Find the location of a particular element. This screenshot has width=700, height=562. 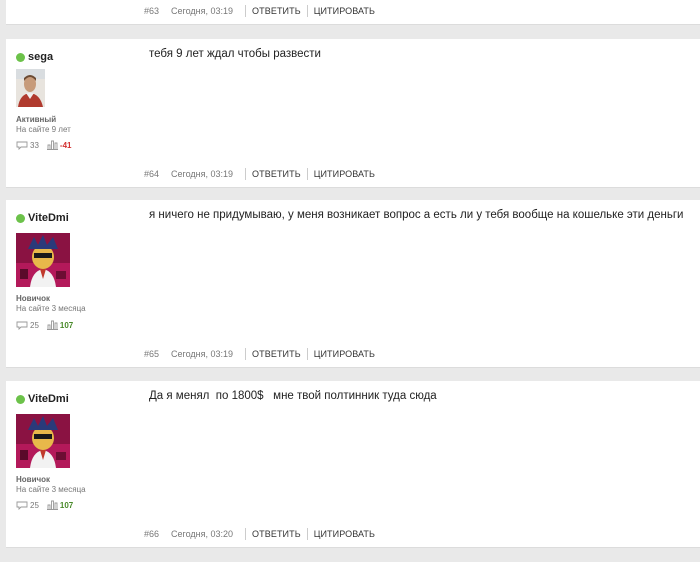

post-footer: #64 Сегодня, 03:19 ОТВЕТИТЬ ЦИТИРОВАТЬ is located at coordinates (262, 174).